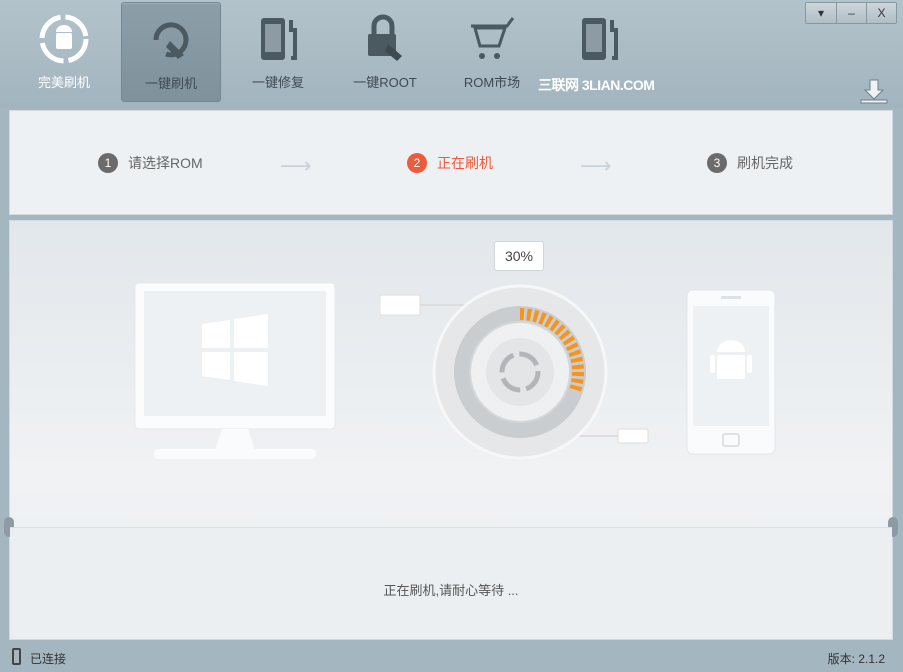 The height and width of the screenshot is (672, 903). What do you see at coordinates (48, 659) in the screenshot?
I see `connection-status: 已连接` at bounding box center [48, 659].